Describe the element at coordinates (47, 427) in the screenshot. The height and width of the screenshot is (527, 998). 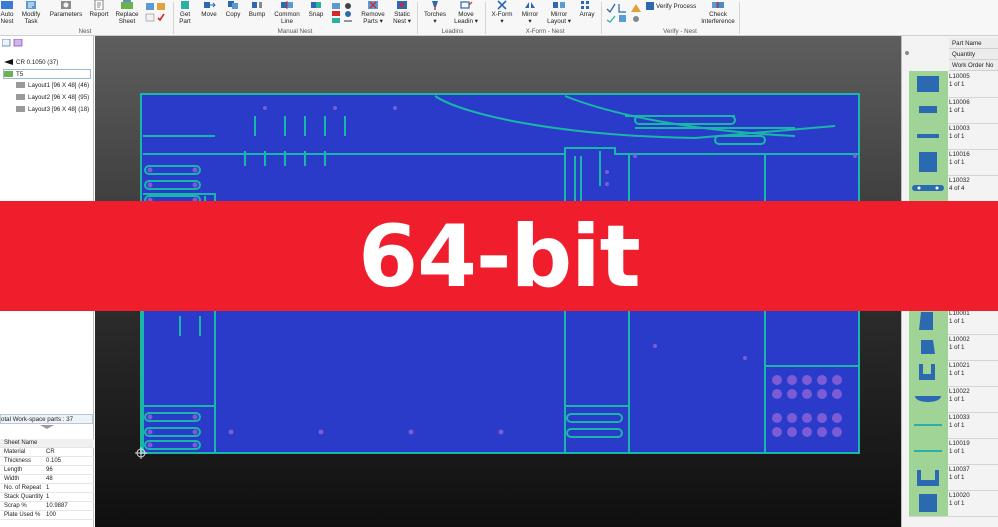
I see `splitter-handle-icon` at that location.